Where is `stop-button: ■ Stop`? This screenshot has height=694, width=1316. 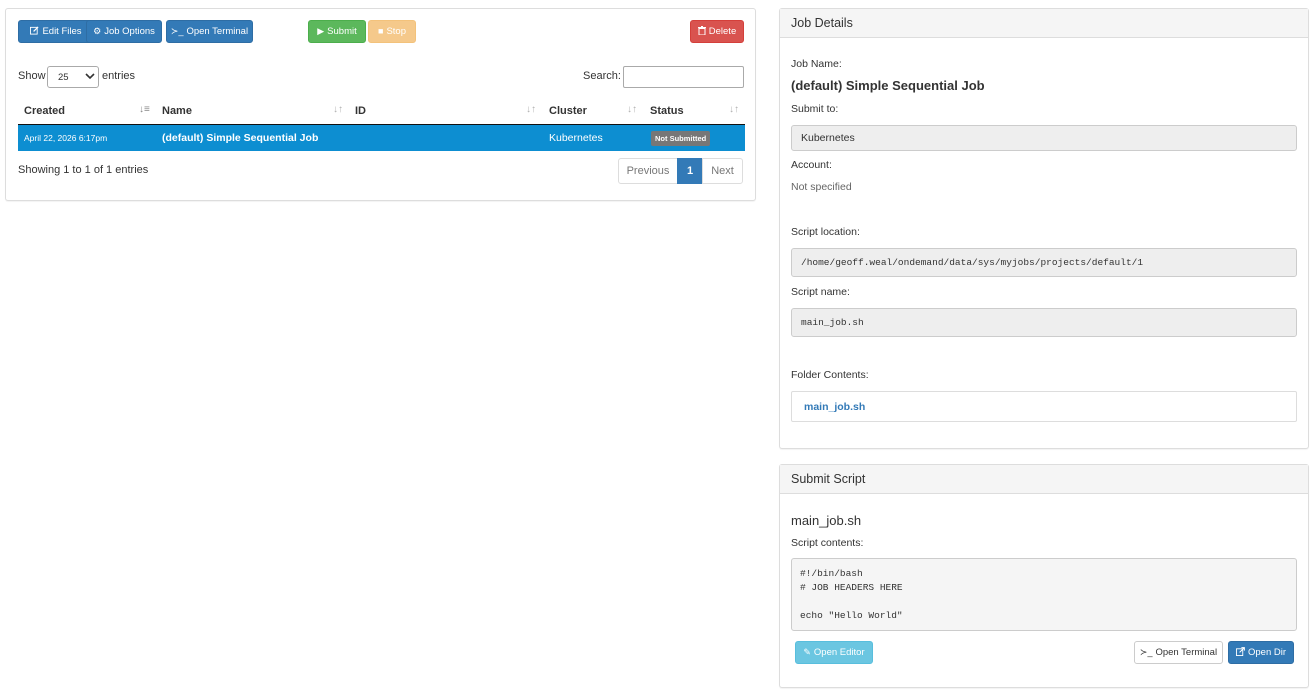 stop-button: ■ Stop is located at coordinates (392, 31).